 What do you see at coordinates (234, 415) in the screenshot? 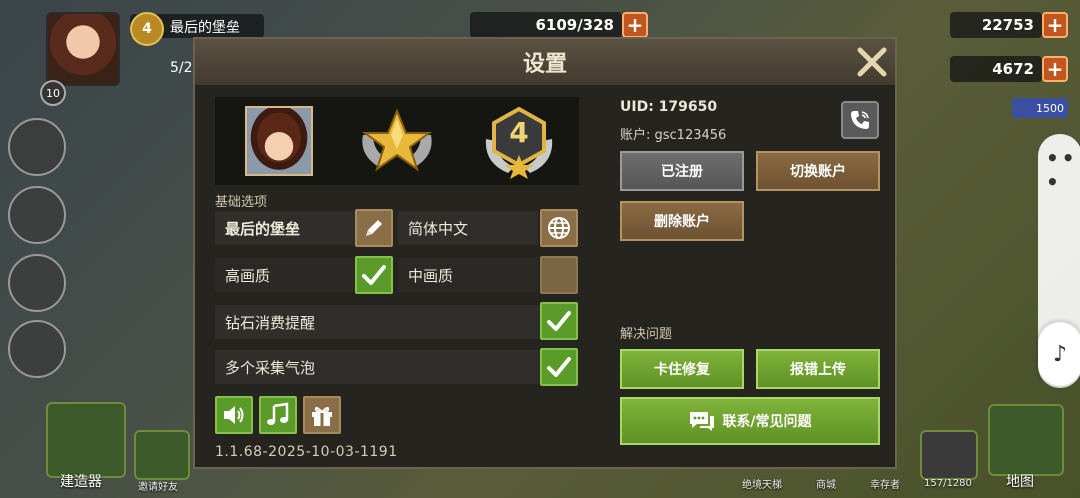
I see `sound-icon` at bounding box center [234, 415].